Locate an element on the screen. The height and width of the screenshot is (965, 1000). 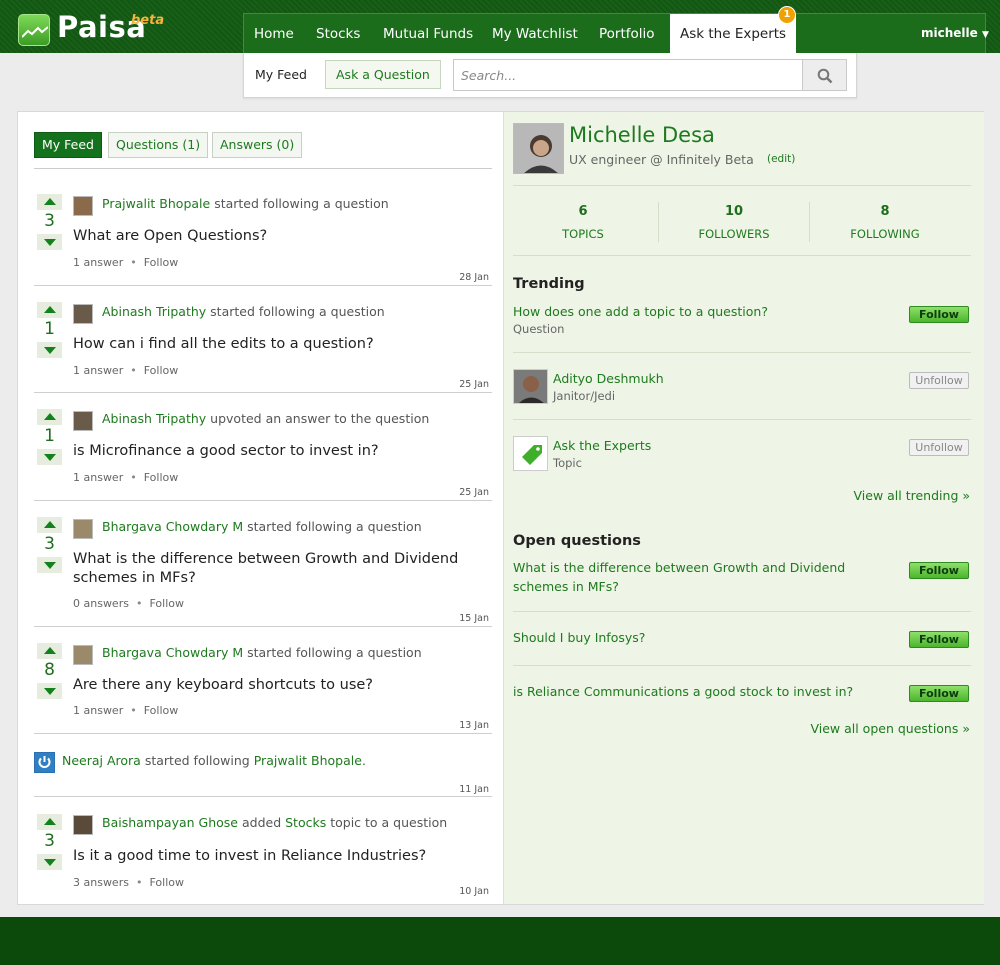
paisa-logo-icon is located at coordinates (34, 30).